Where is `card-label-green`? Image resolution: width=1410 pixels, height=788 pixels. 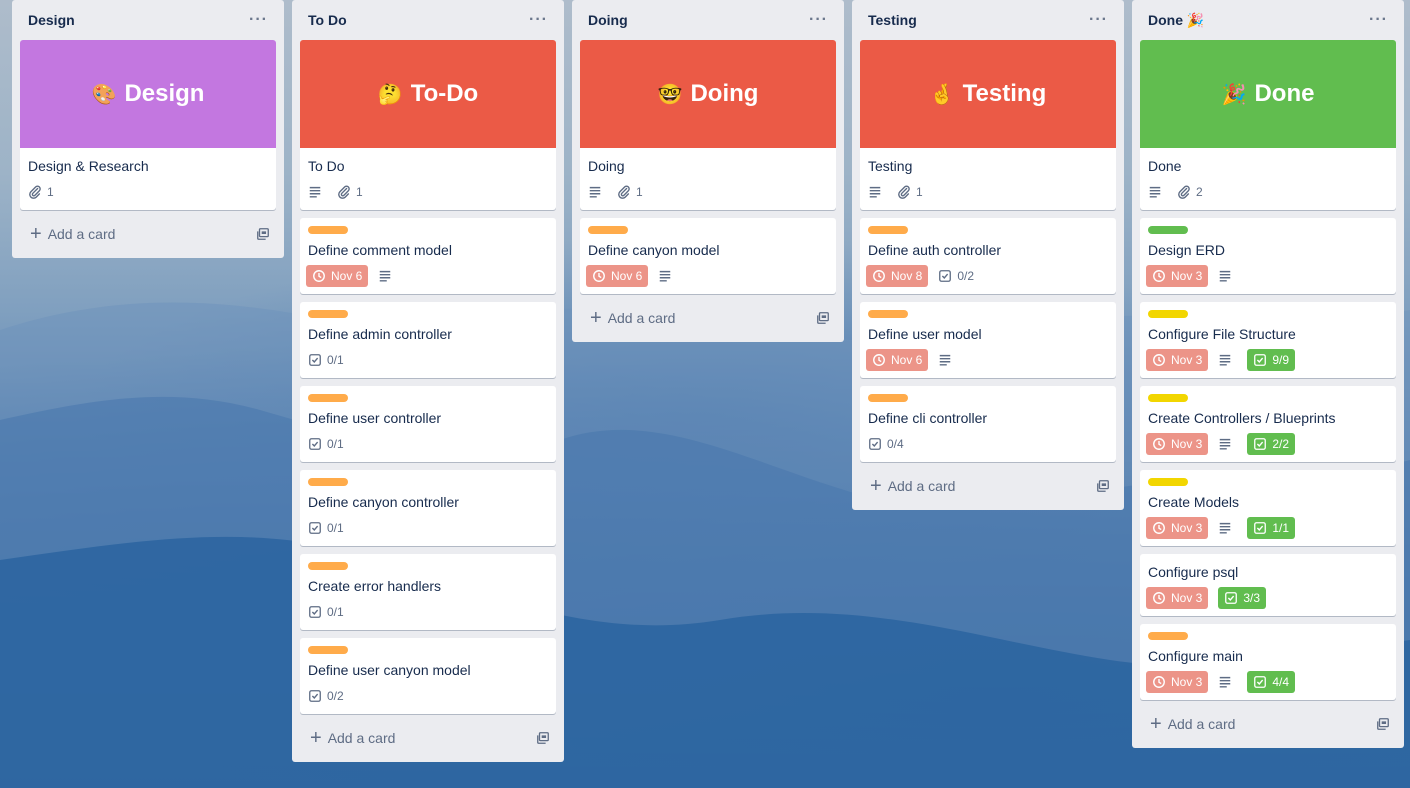 card-label-green is located at coordinates (1168, 230).